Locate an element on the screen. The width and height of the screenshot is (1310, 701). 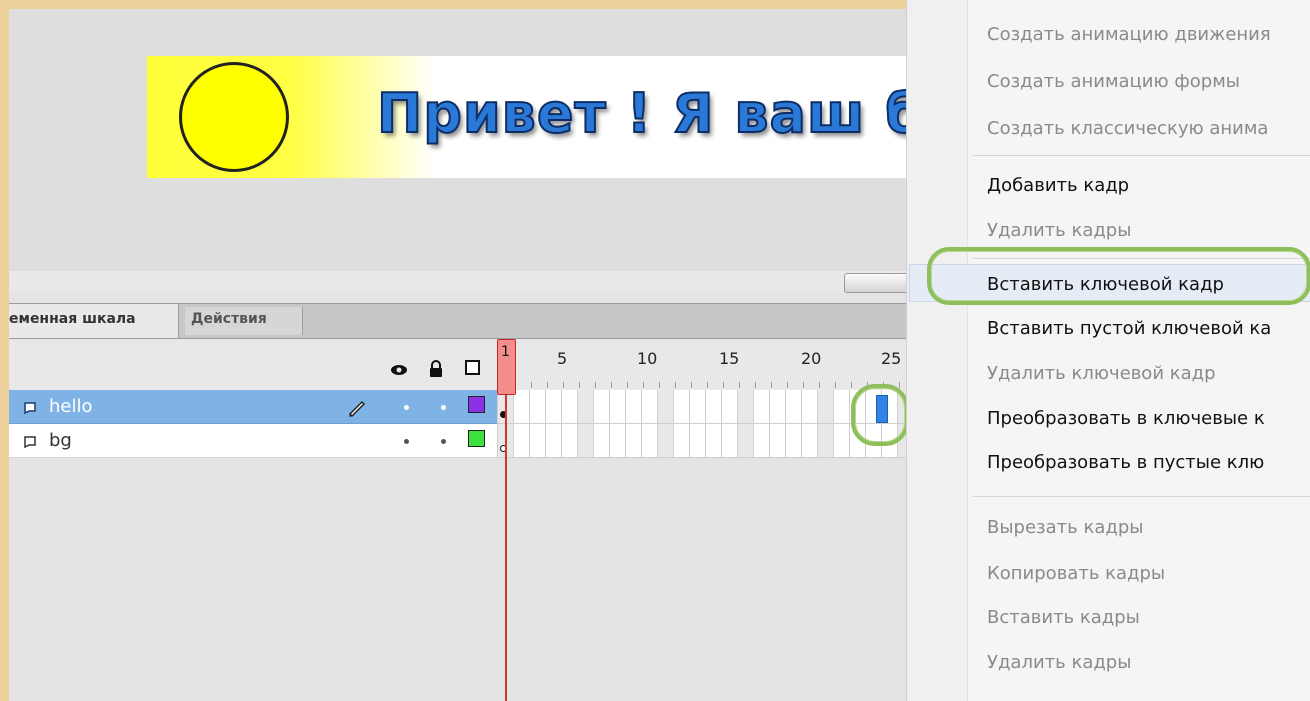
menu-item-copy-frames: Копировать кадры is located at coordinates (1076, 573).